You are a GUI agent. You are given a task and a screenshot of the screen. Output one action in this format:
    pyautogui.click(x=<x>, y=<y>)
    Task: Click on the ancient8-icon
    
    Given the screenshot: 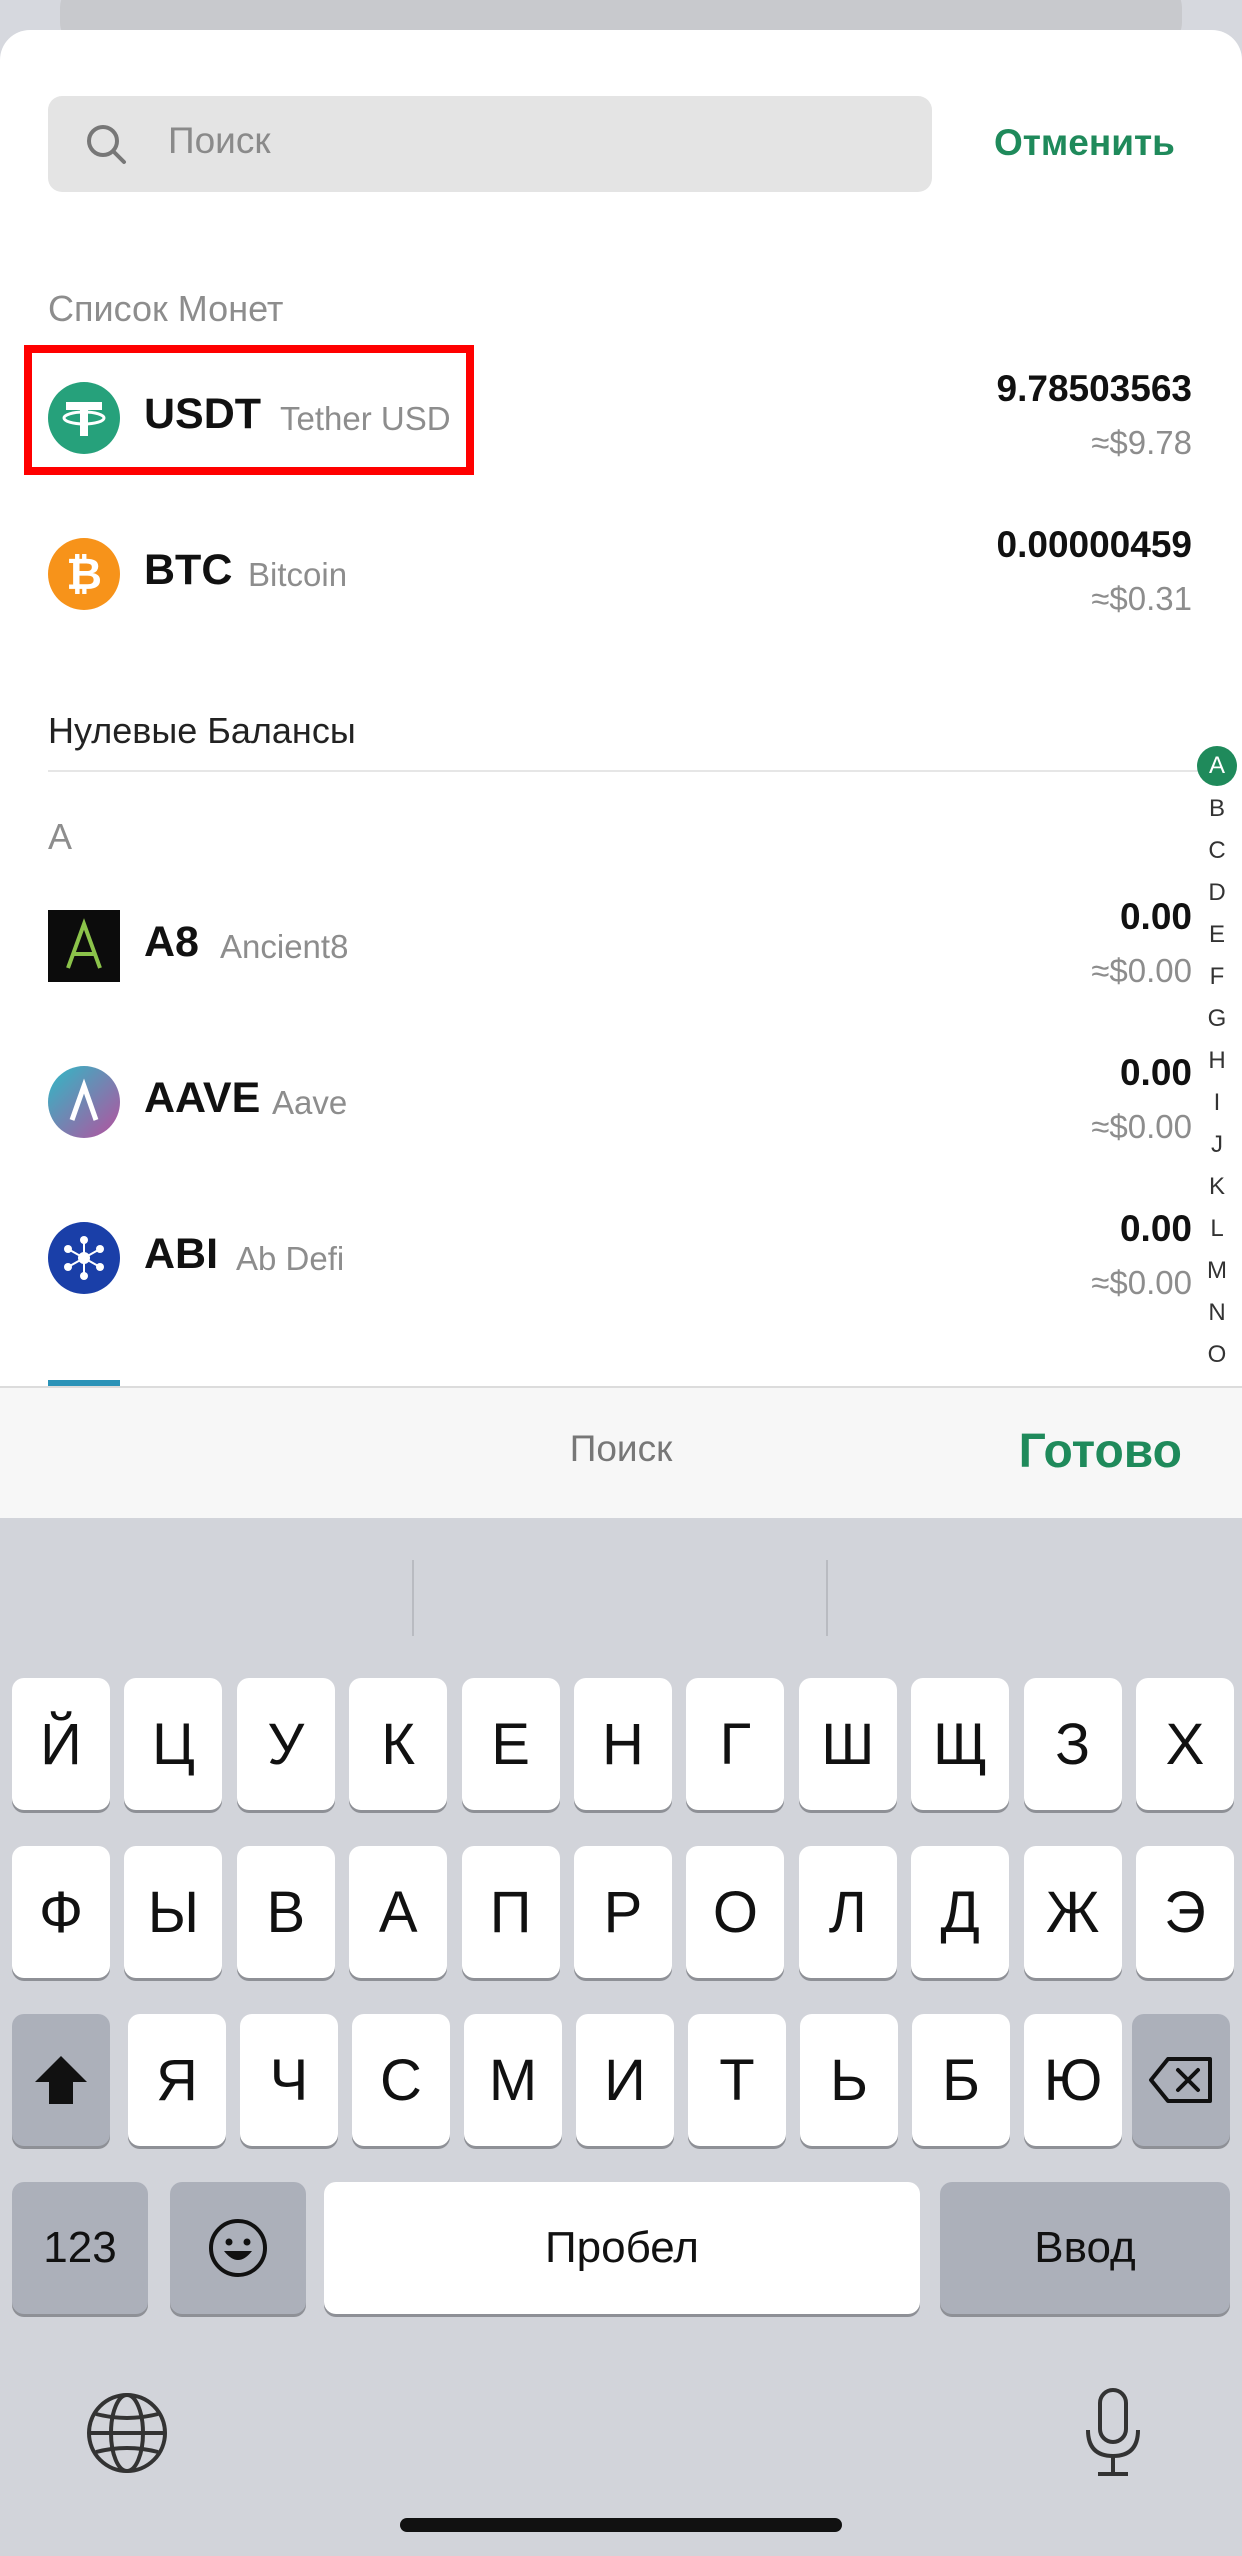 What is the action you would take?
    pyautogui.click(x=84, y=946)
    